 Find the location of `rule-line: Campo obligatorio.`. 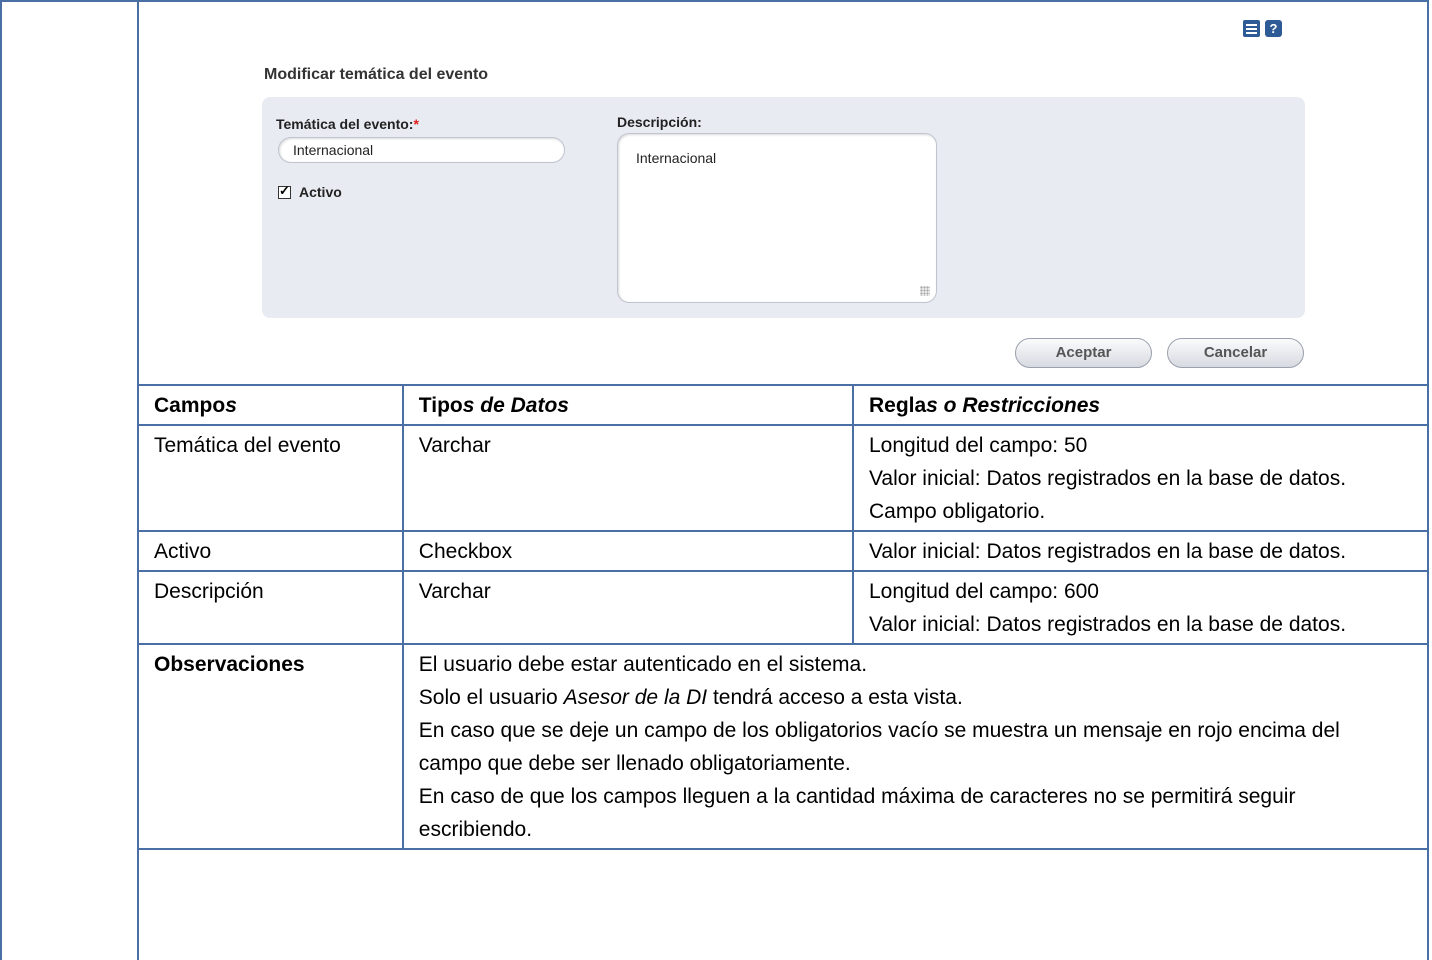

rule-line: Campo obligatorio. is located at coordinates (957, 511).